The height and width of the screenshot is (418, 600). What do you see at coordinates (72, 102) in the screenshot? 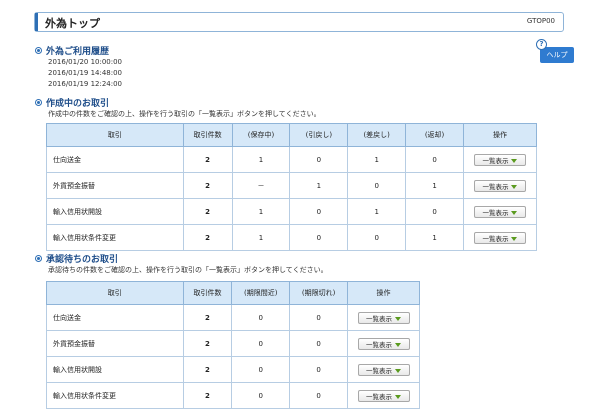
I see `in-progress-heading: 作成中のお取引` at bounding box center [72, 102].